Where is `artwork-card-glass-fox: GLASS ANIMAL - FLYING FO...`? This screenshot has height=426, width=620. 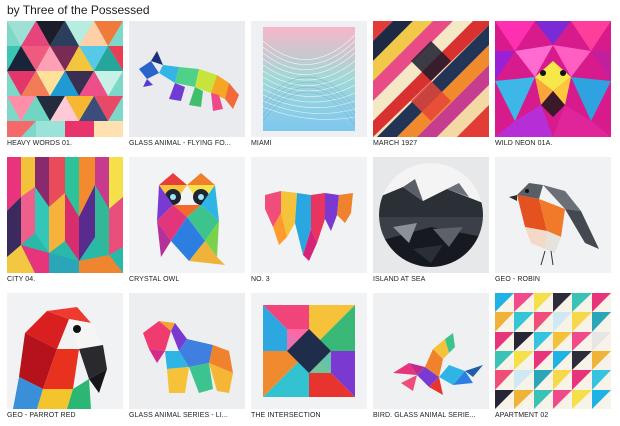 artwork-card-glass-fox: GLASS ANIMAL - FLYING FO... is located at coordinates (187, 87).